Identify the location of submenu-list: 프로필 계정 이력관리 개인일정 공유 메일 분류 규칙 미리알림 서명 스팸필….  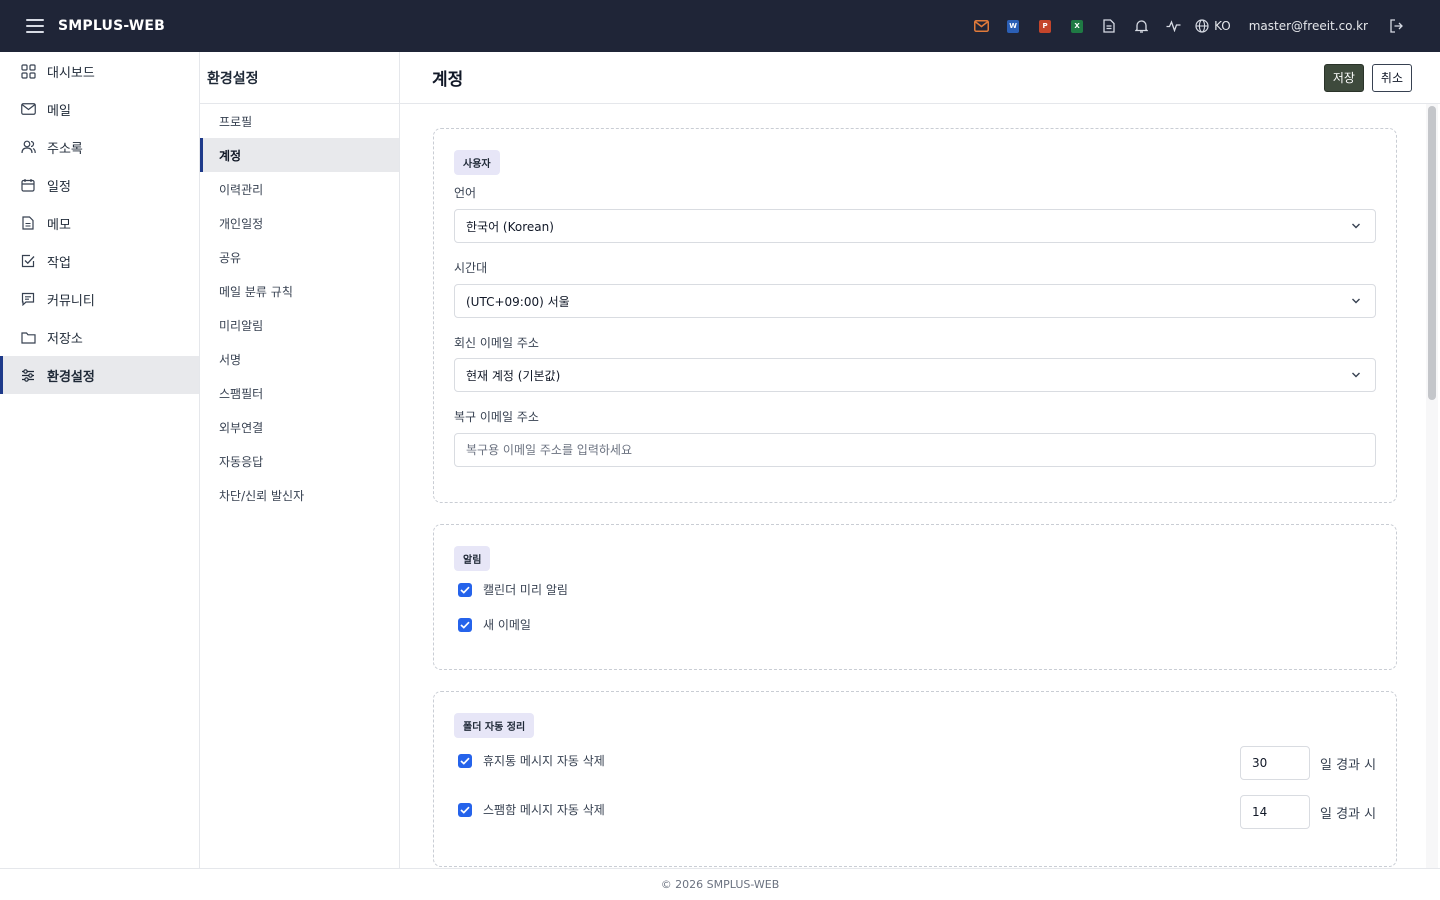
(299, 308).